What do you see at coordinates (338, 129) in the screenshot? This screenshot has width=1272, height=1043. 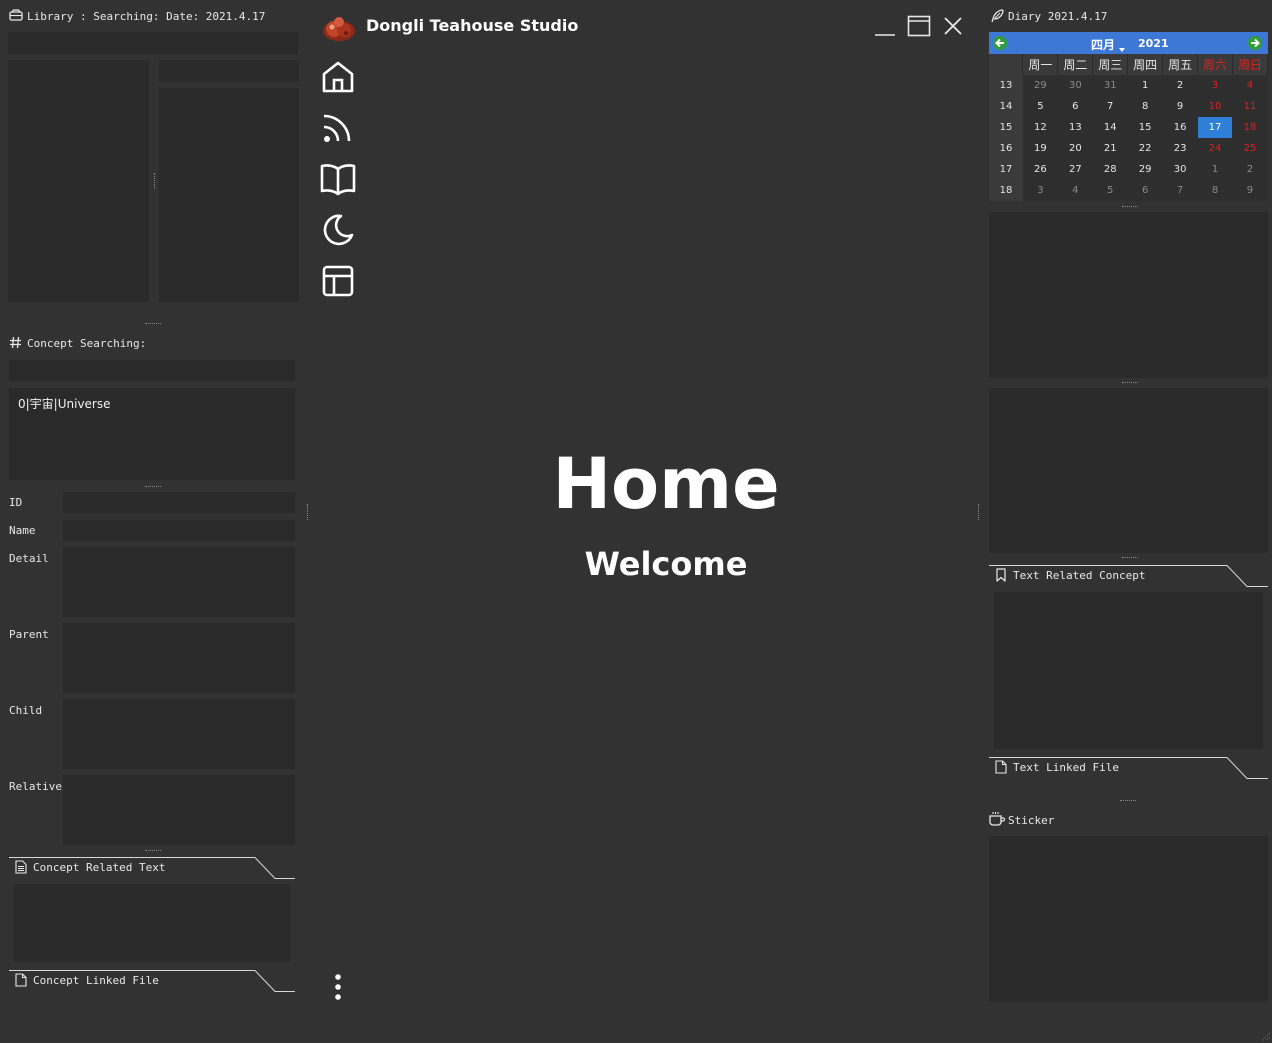 I see `rss-icon` at bounding box center [338, 129].